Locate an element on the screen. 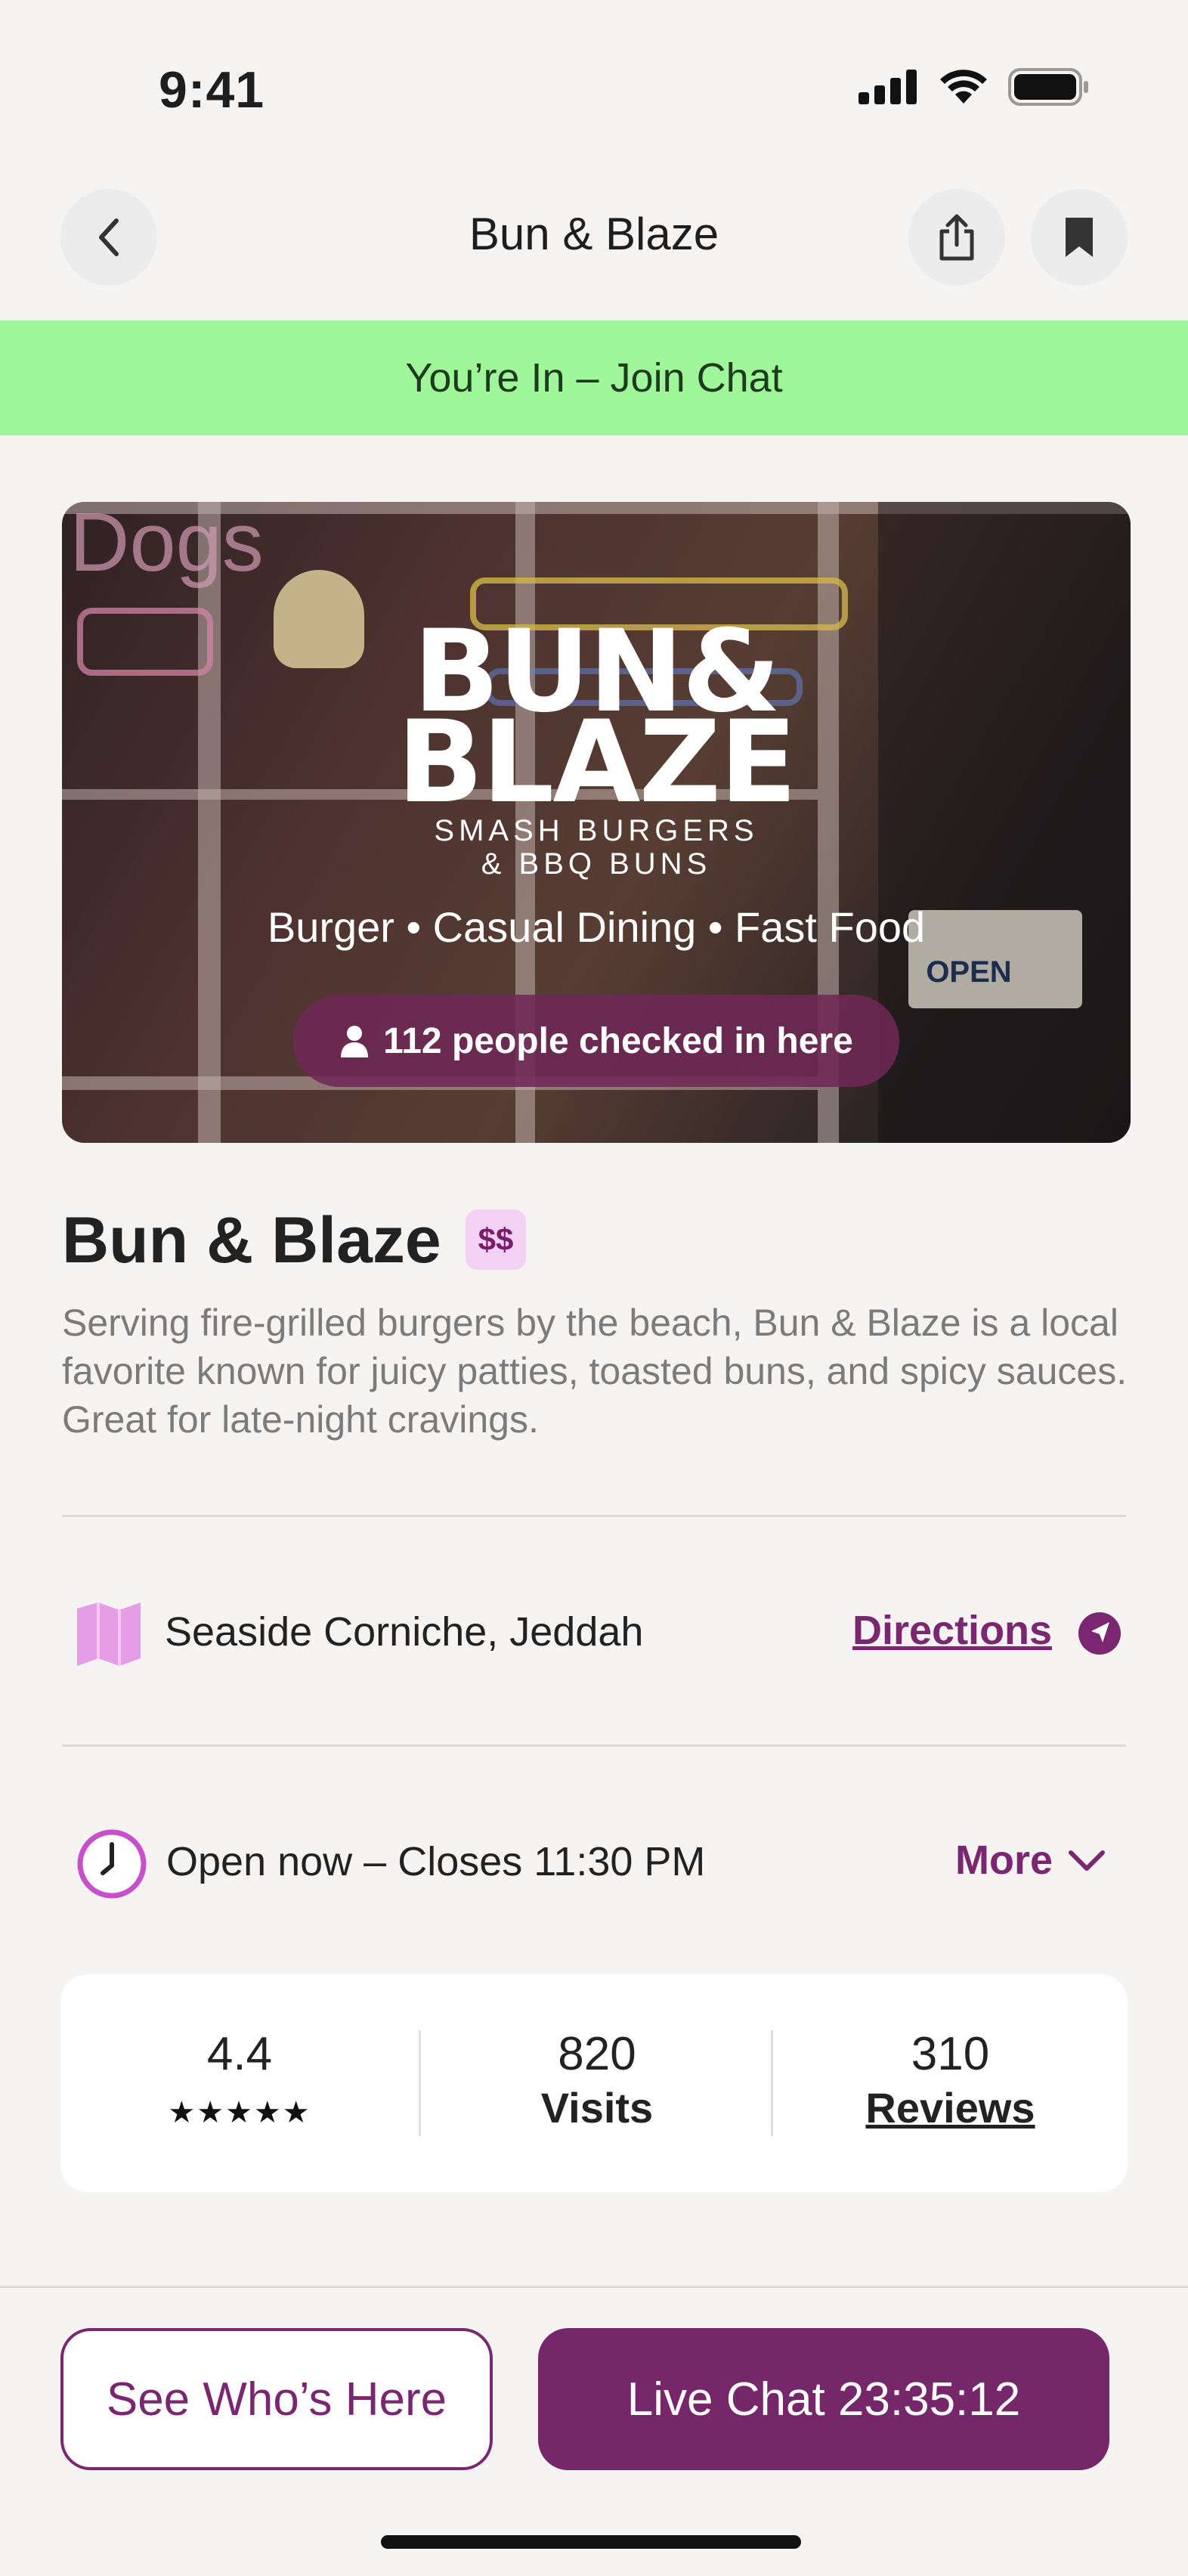 This screenshot has width=1188, height=2576. visits-stat: 820 Visits is located at coordinates (597, 2083).